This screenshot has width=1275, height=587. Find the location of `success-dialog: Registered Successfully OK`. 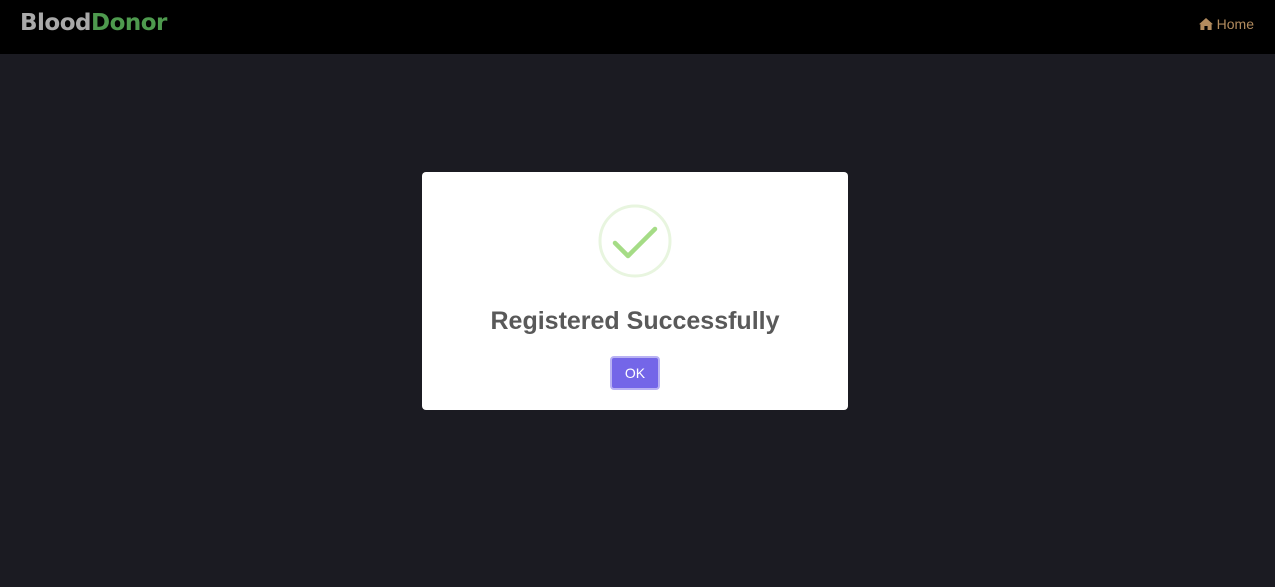

success-dialog: Registered Successfully OK is located at coordinates (635, 291).